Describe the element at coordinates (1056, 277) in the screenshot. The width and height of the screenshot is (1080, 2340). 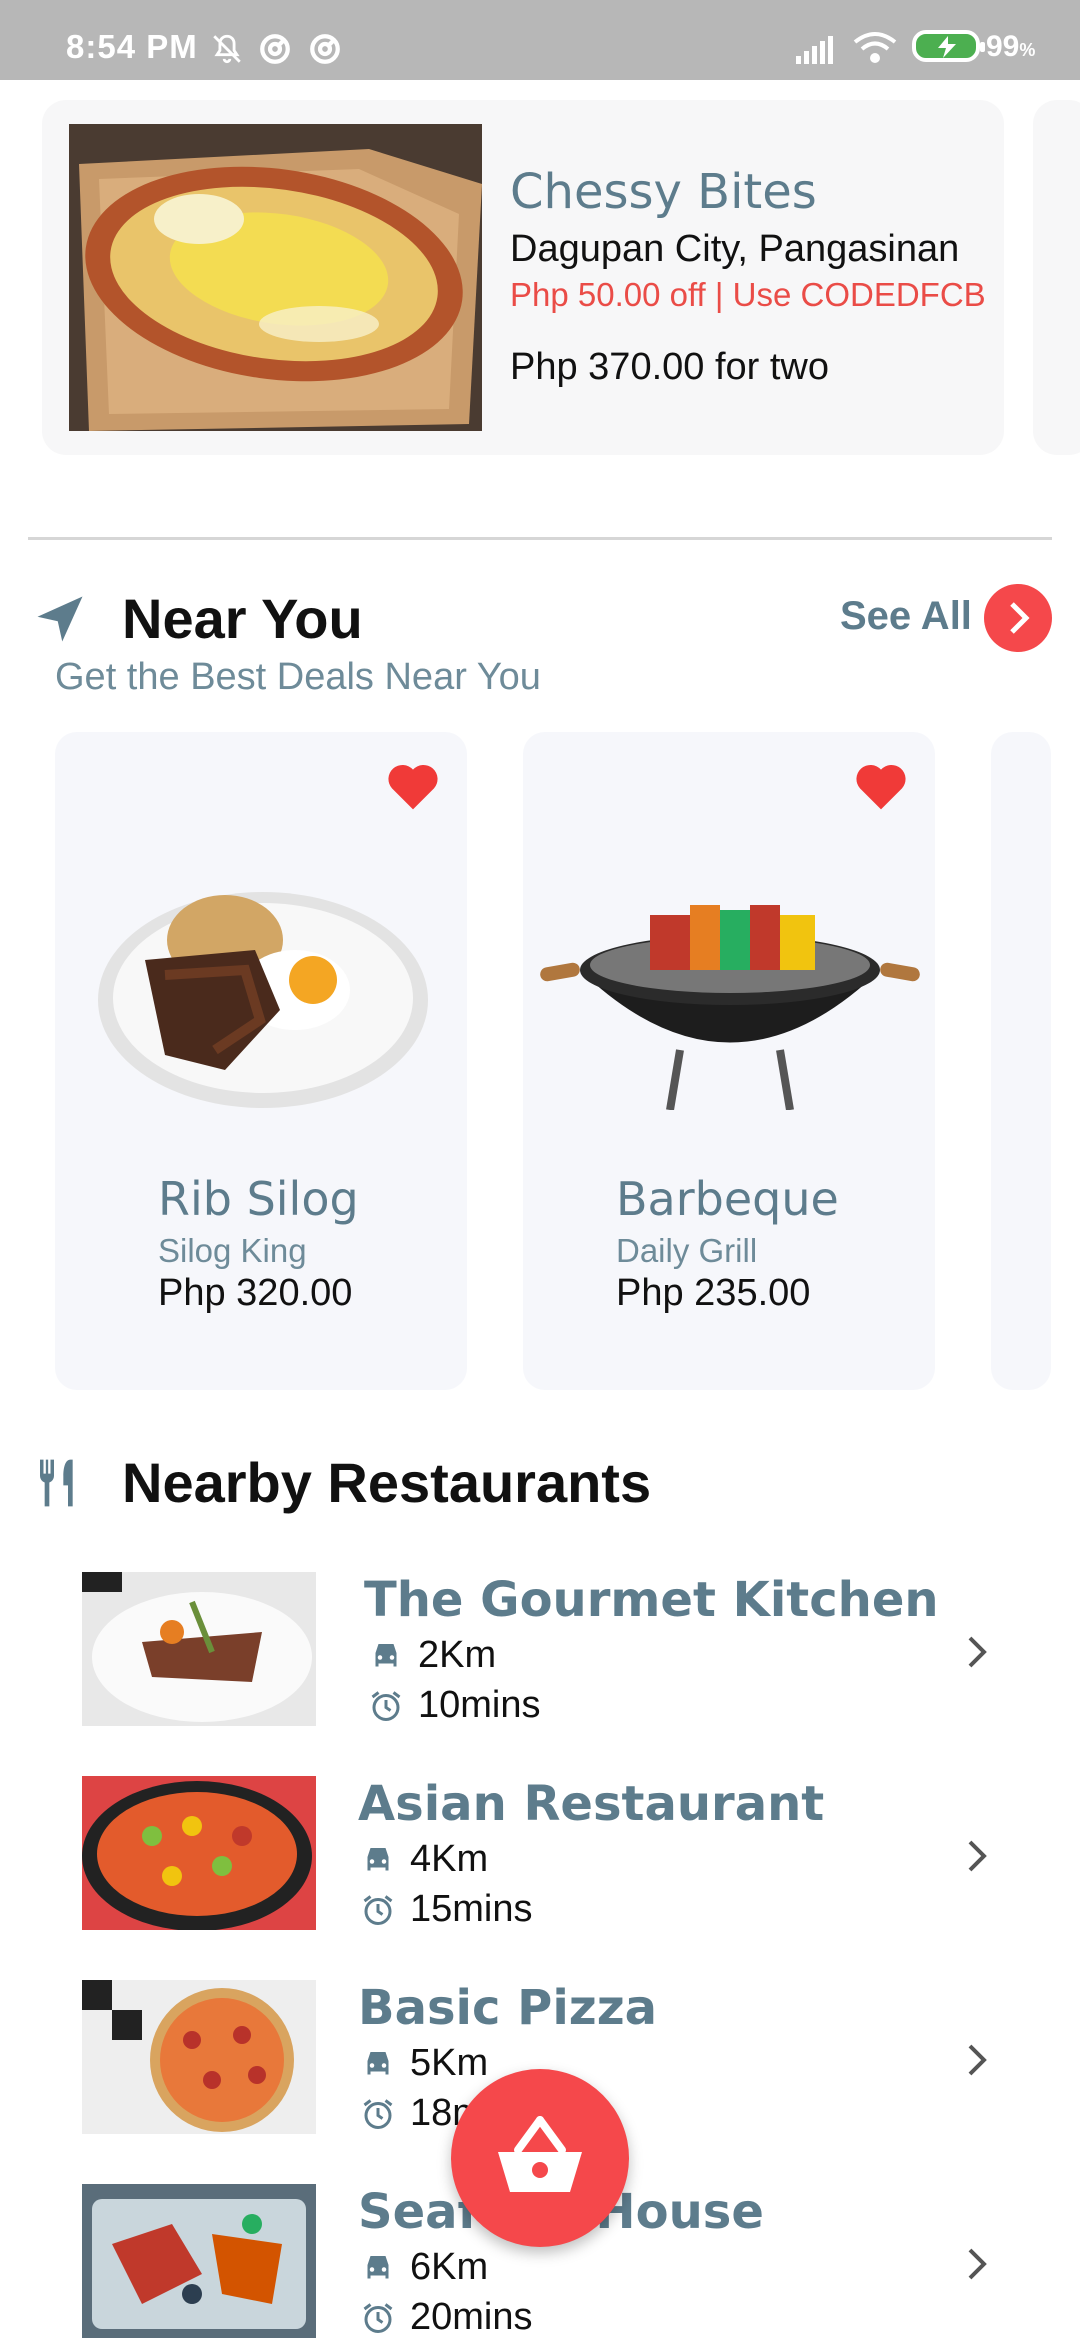
I see `featured-card-next` at that location.